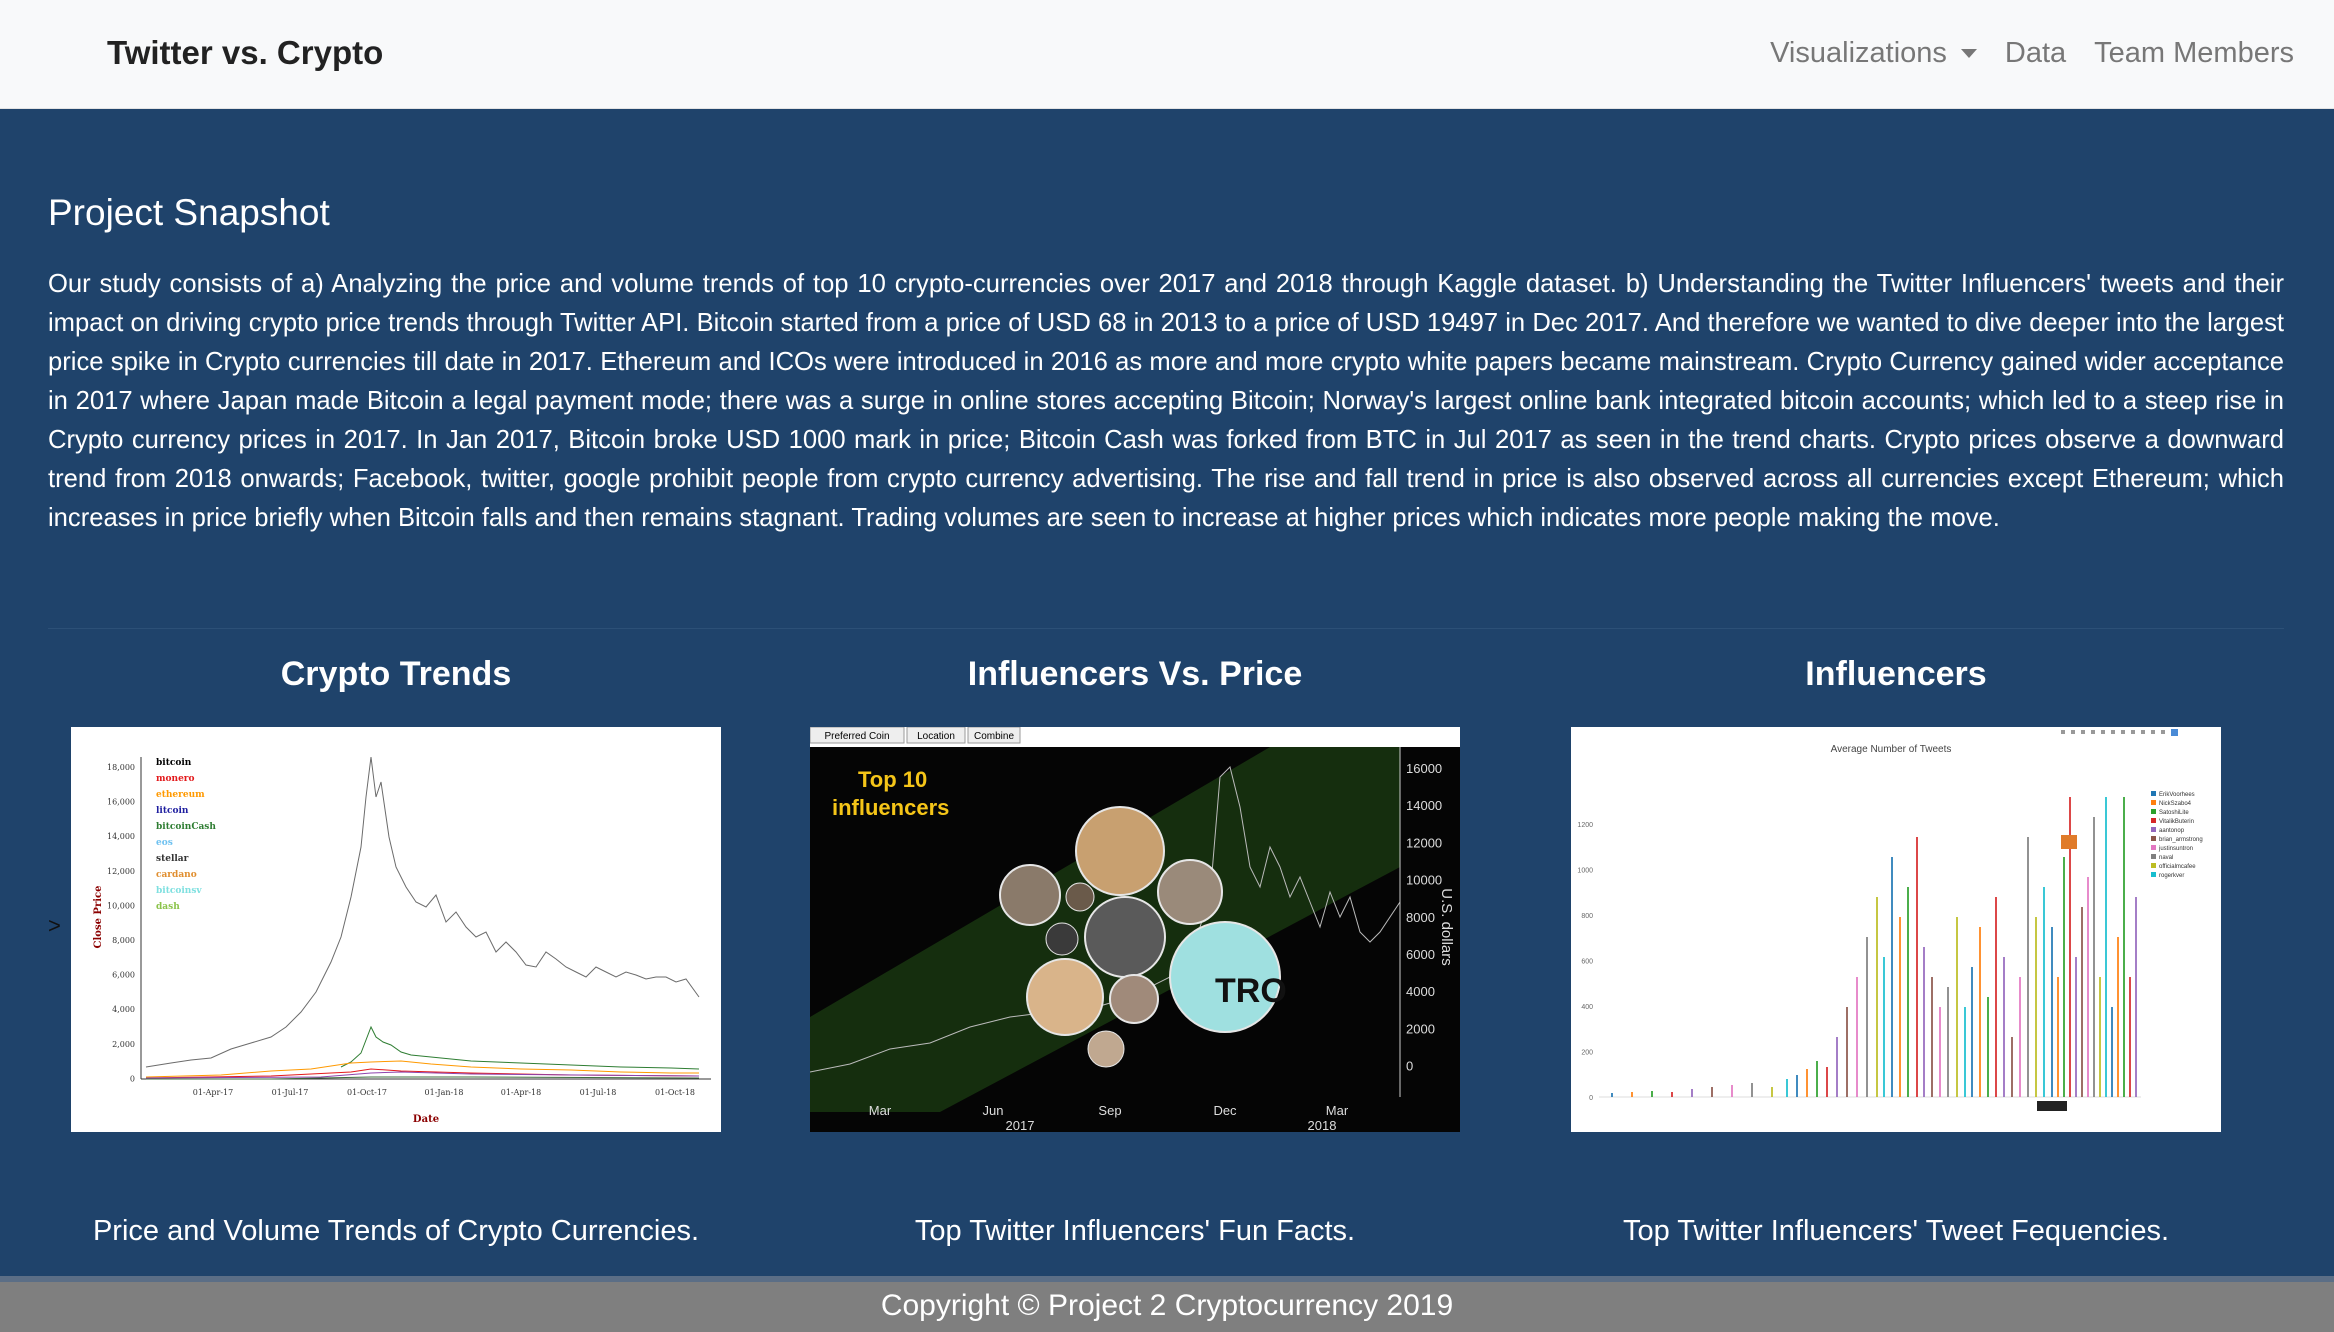  What do you see at coordinates (186, 827) in the screenshot?
I see `legend-item: bitcoinCash` at bounding box center [186, 827].